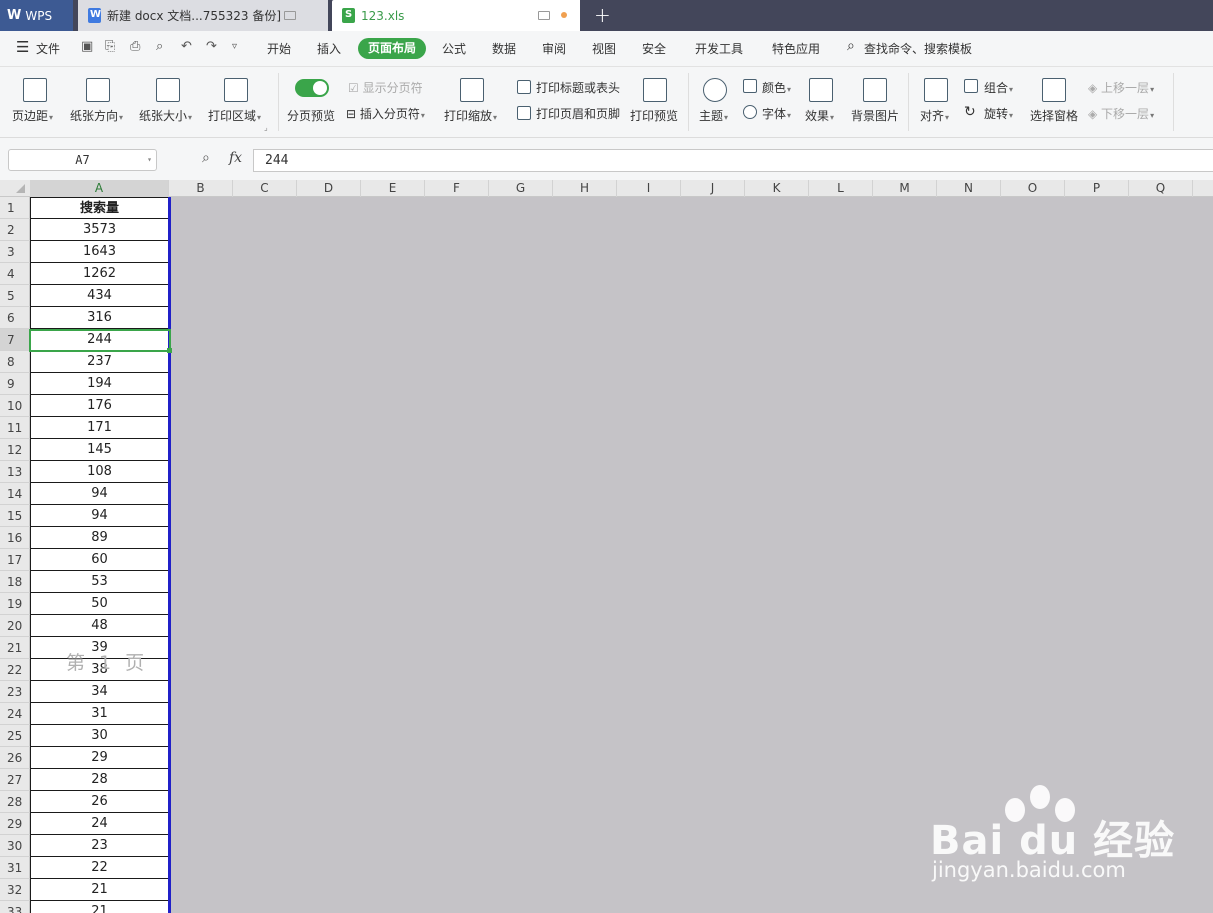  What do you see at coordinates (15, 802) in the screenshot?
I see `row-header-28: 28` at bounding box center [15, 802].